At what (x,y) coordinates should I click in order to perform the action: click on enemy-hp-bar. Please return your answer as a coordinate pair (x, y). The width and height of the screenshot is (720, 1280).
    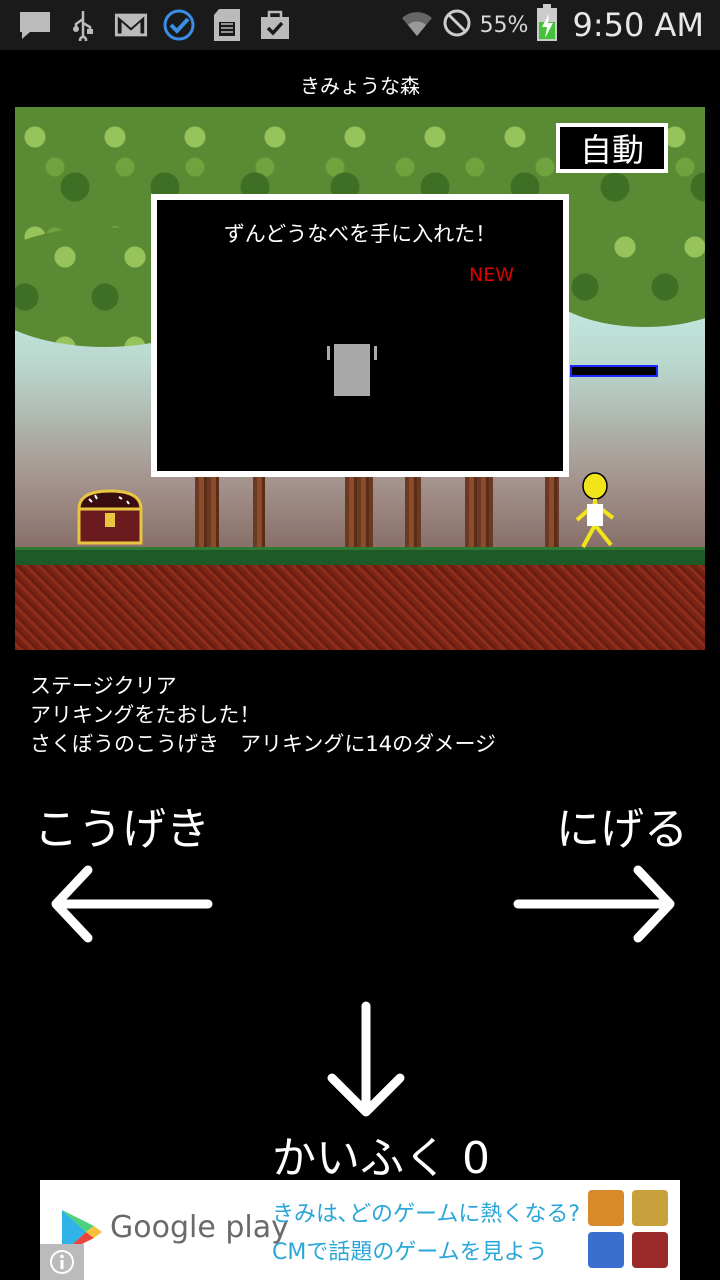
    Looking at the image, I should click on (614, 371).